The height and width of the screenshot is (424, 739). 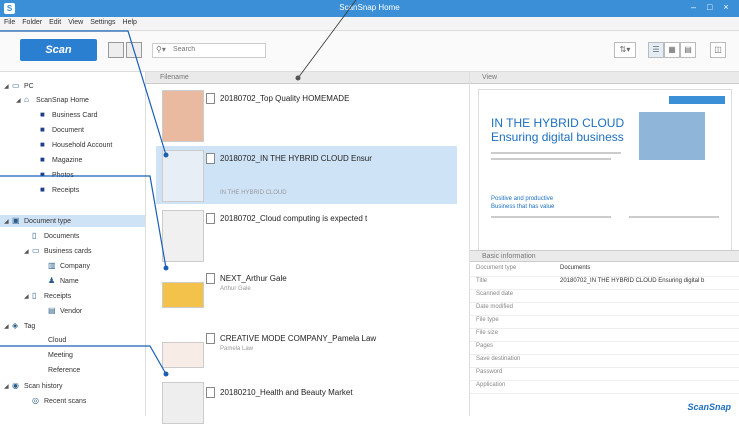 What do you see at coordinates (102, 21) in the screenshot?
I see `menu-settings: Settings` at bounding box center [102, 21].